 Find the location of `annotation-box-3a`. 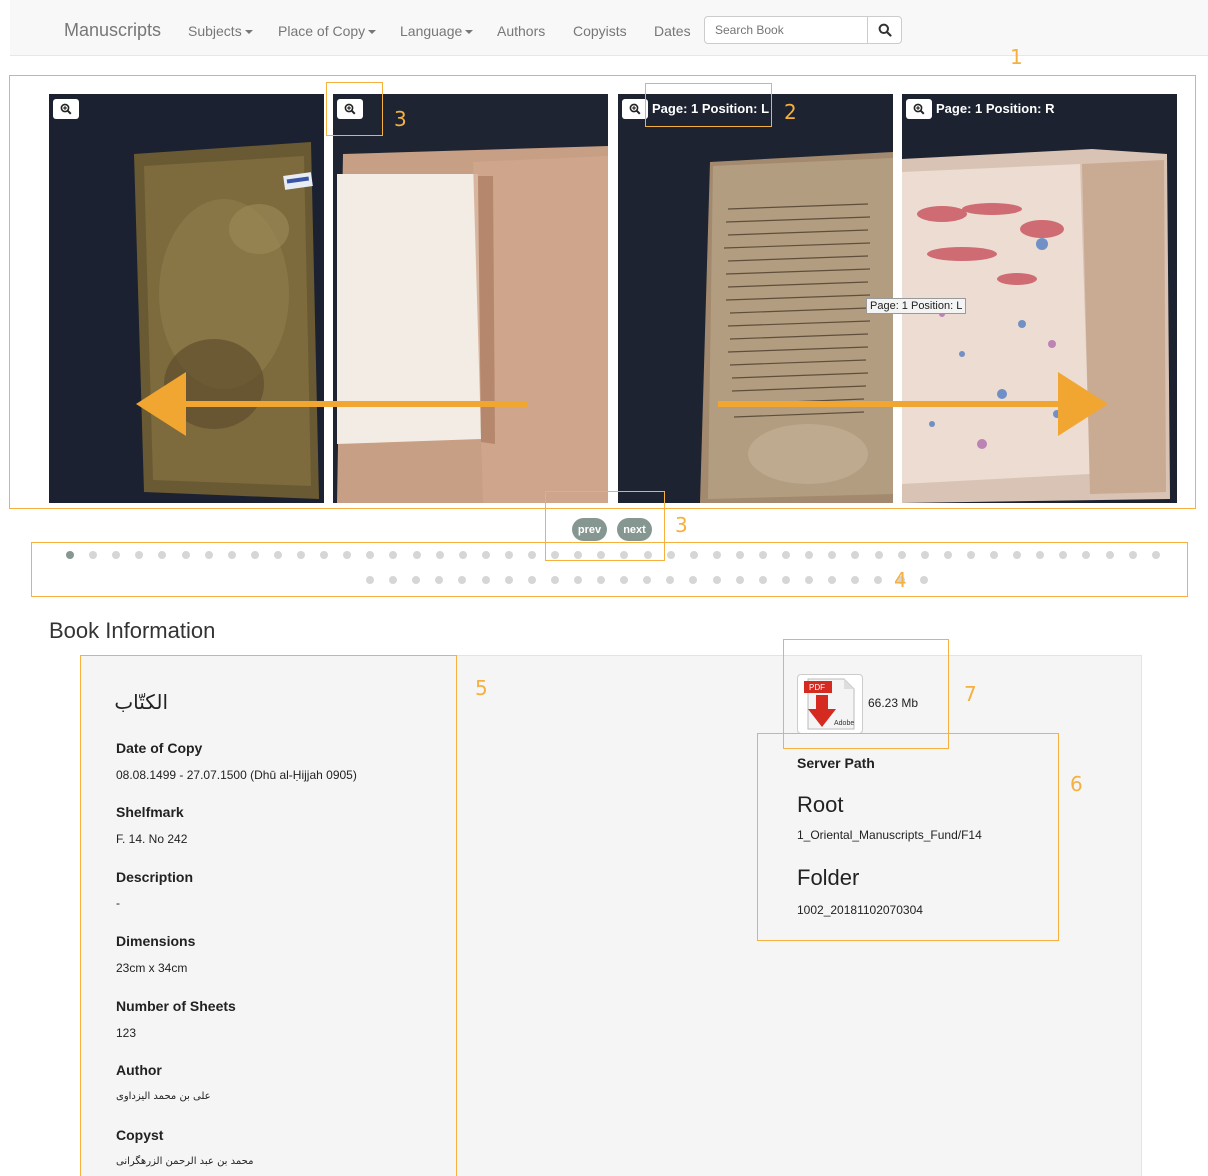

annotation-box-3a is located at coordinates (354, 109).